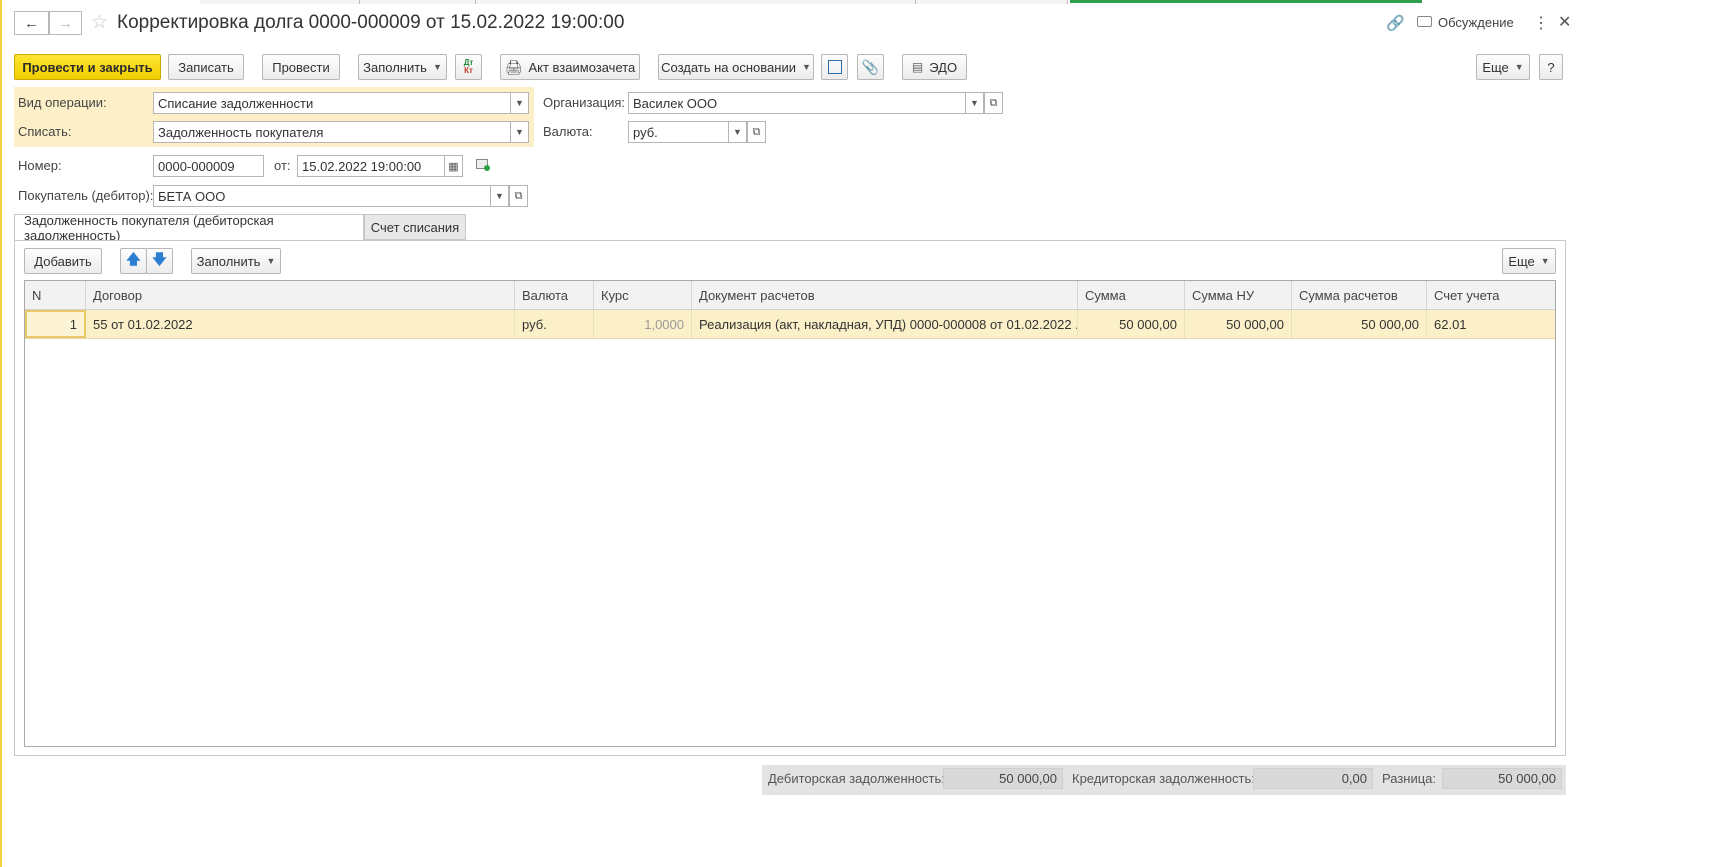 The height and width of the screenshot is (867, 1712). I want to click on writeoff-field: Задолженность покупателя, so click(332, 132).